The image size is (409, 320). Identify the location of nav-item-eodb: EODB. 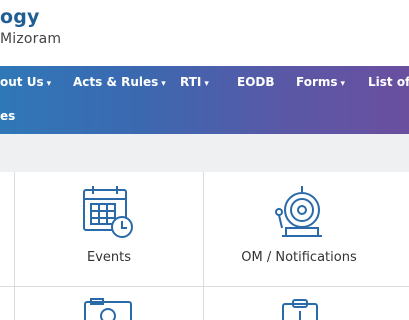
(256, 82).